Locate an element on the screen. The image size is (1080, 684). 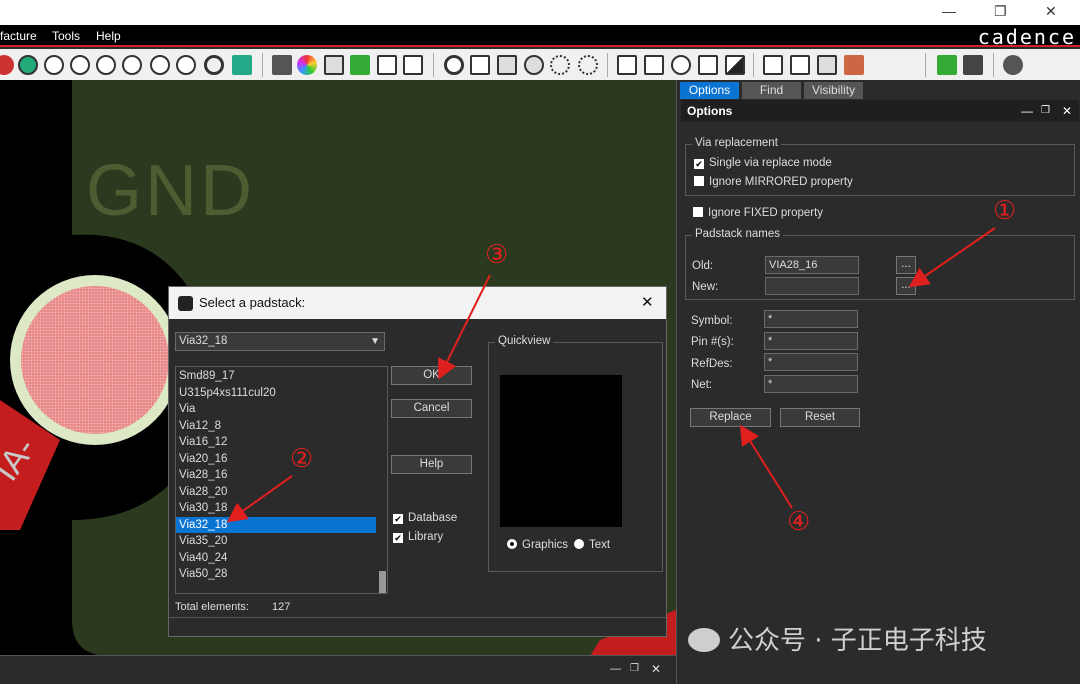
annotation-marker: ③ is located at coordinates (497, 255).